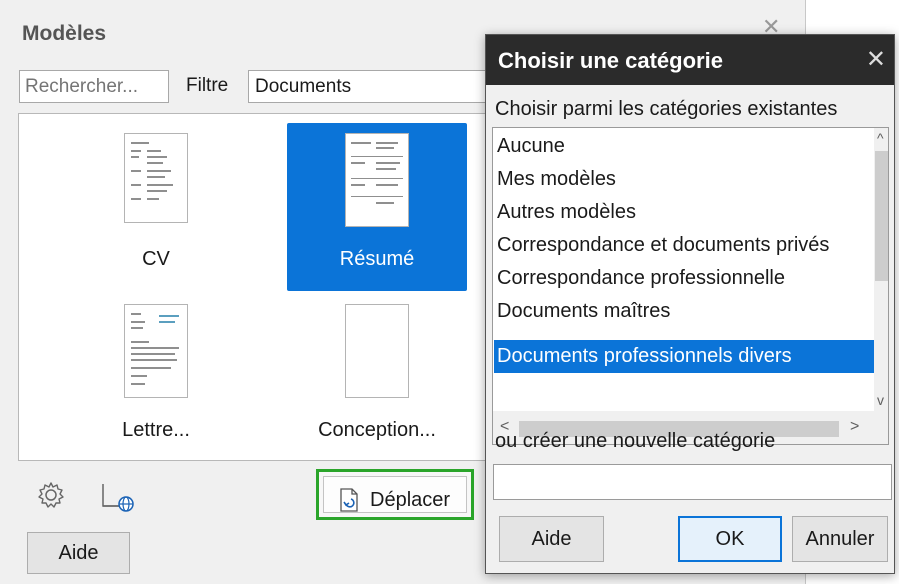 This screenshot has width=899, height=584. What do you see at coordinates (692, 482) in the screenshot?
I see `new-category-input` at bounding box center [692, 482].